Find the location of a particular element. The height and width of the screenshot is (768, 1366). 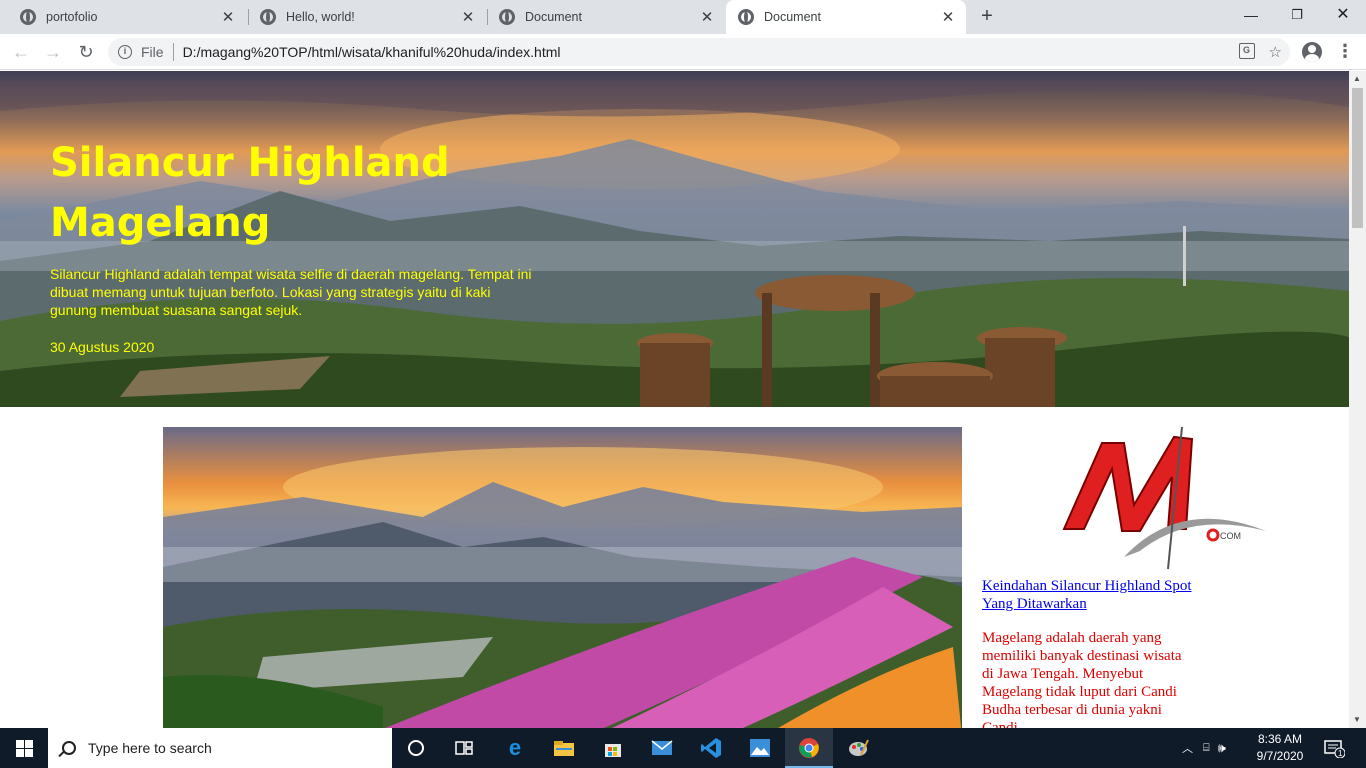

scrollbar-thumb is located at coordinates (1357, 158).